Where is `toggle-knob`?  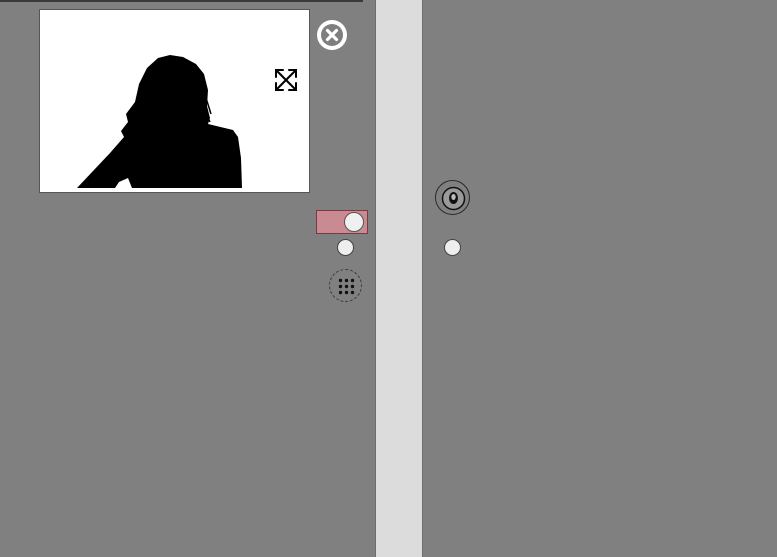
toggle-knob is located at coordinates (354, 222).